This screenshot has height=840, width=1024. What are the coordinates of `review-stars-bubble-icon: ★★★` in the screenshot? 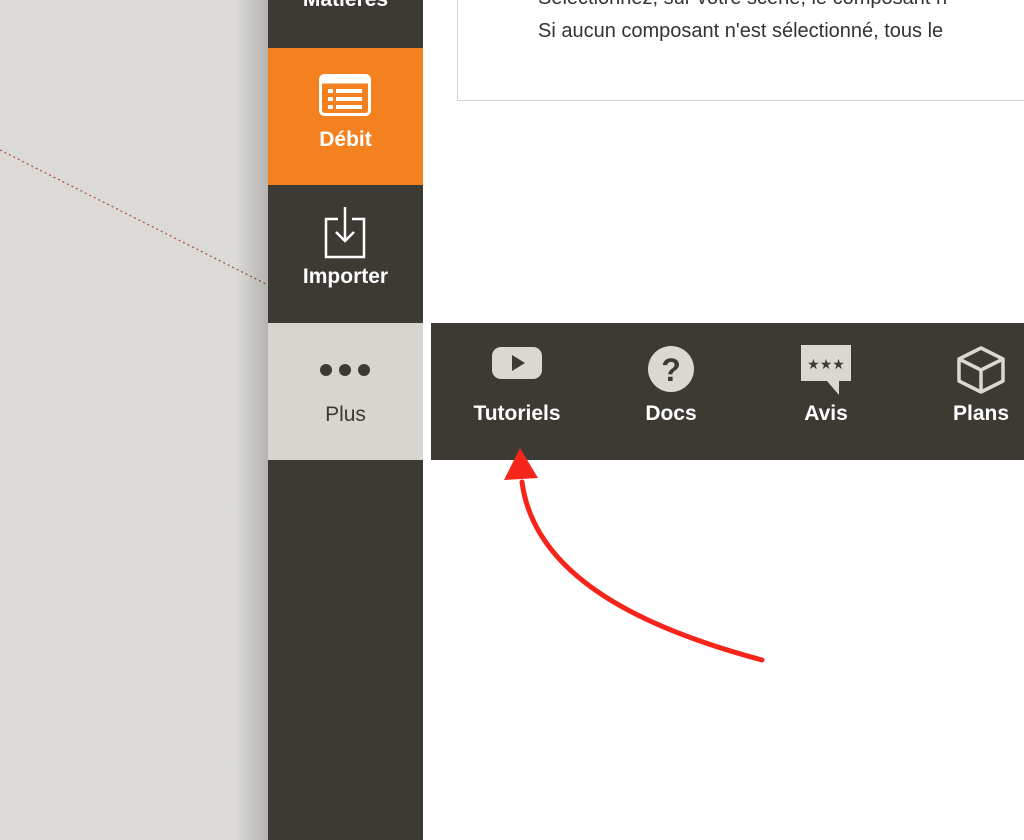 It's located at (826, 374).